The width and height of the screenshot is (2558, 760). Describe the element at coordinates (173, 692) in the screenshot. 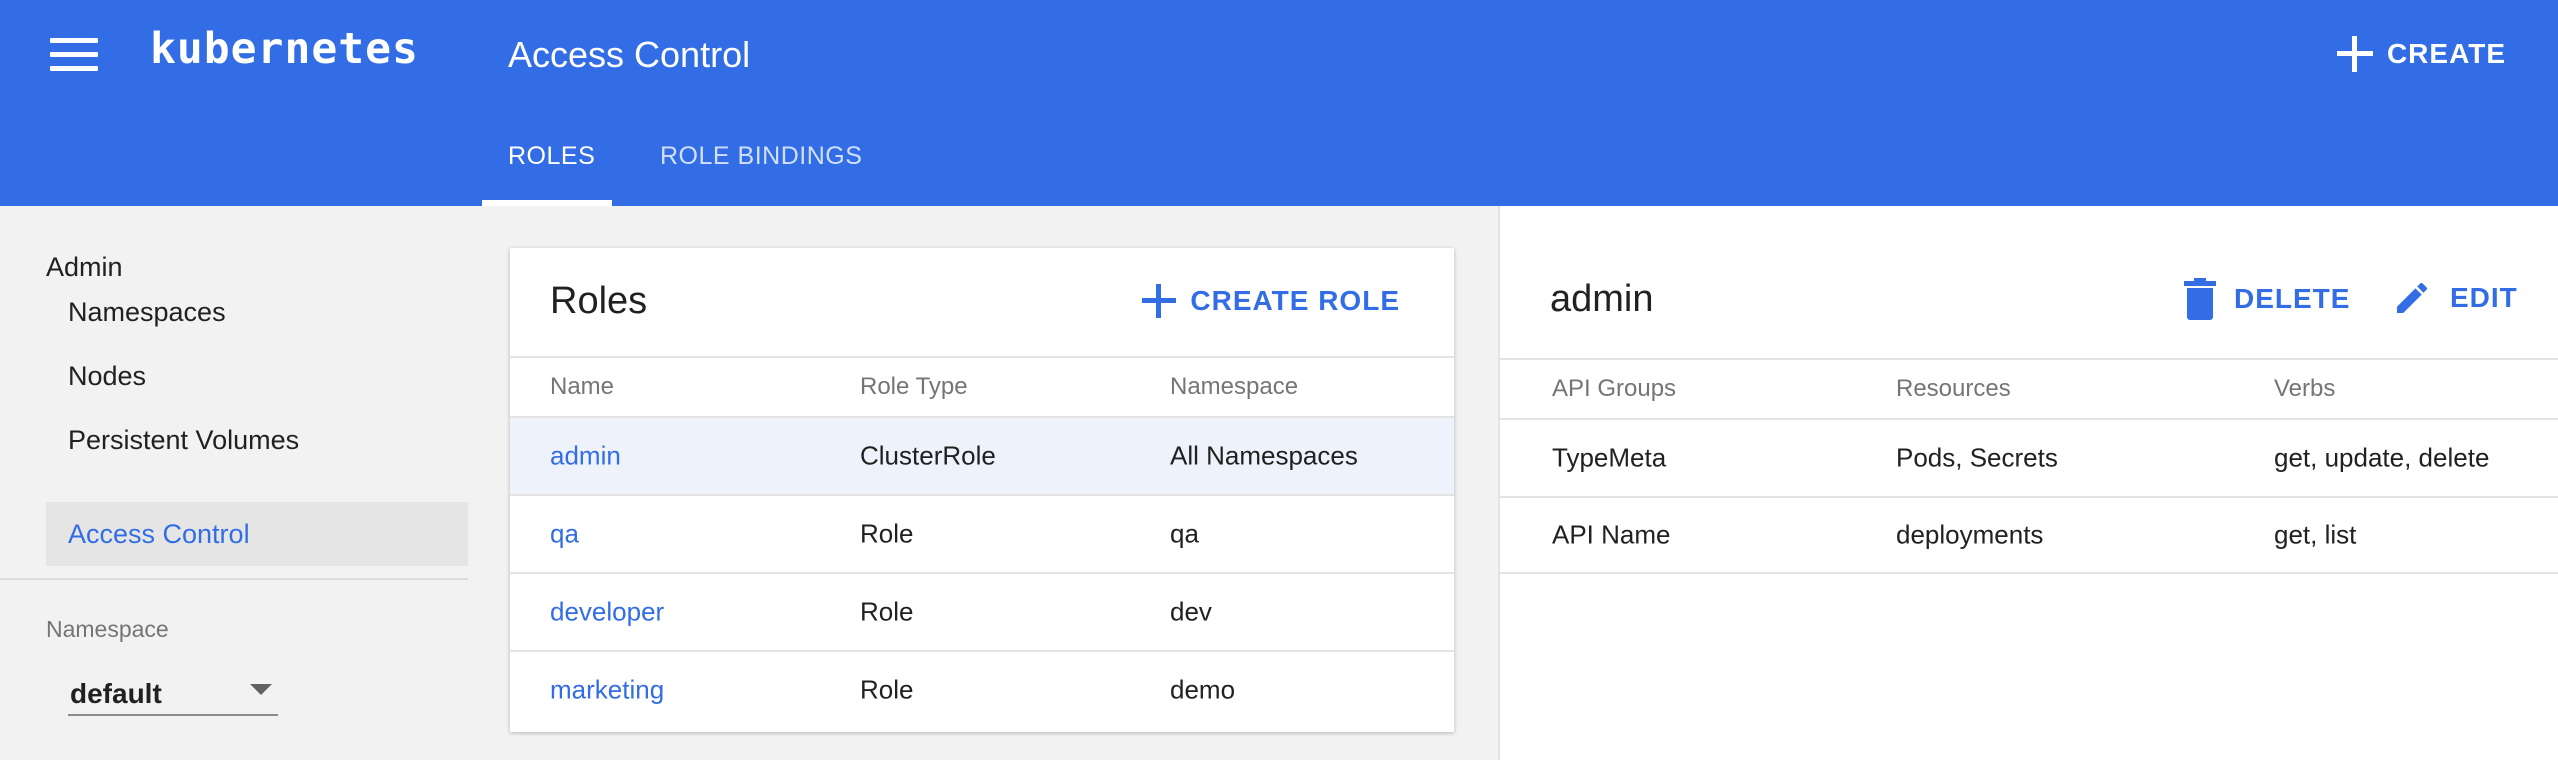

I see `namespace-select: default` at that location.